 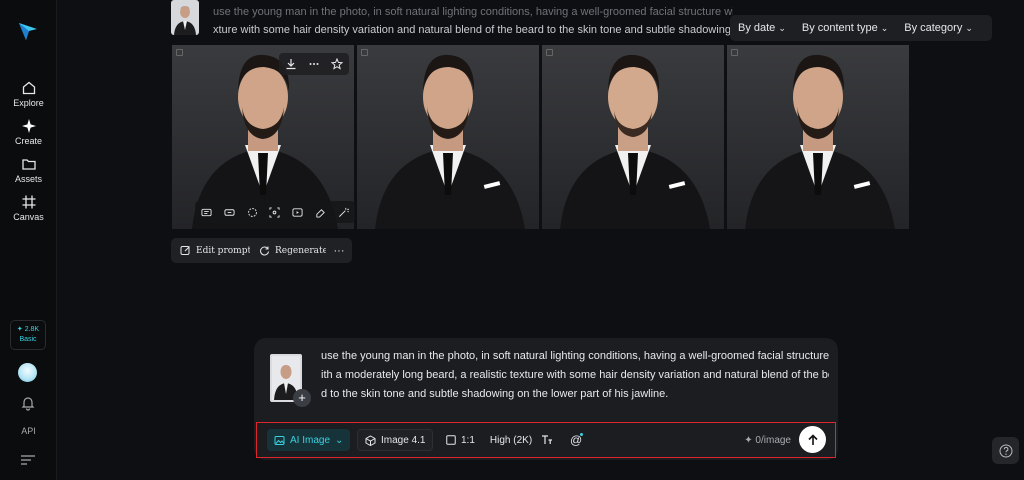 I want to click on regenerate-button: Regenerate, so click(x=293, y=250).